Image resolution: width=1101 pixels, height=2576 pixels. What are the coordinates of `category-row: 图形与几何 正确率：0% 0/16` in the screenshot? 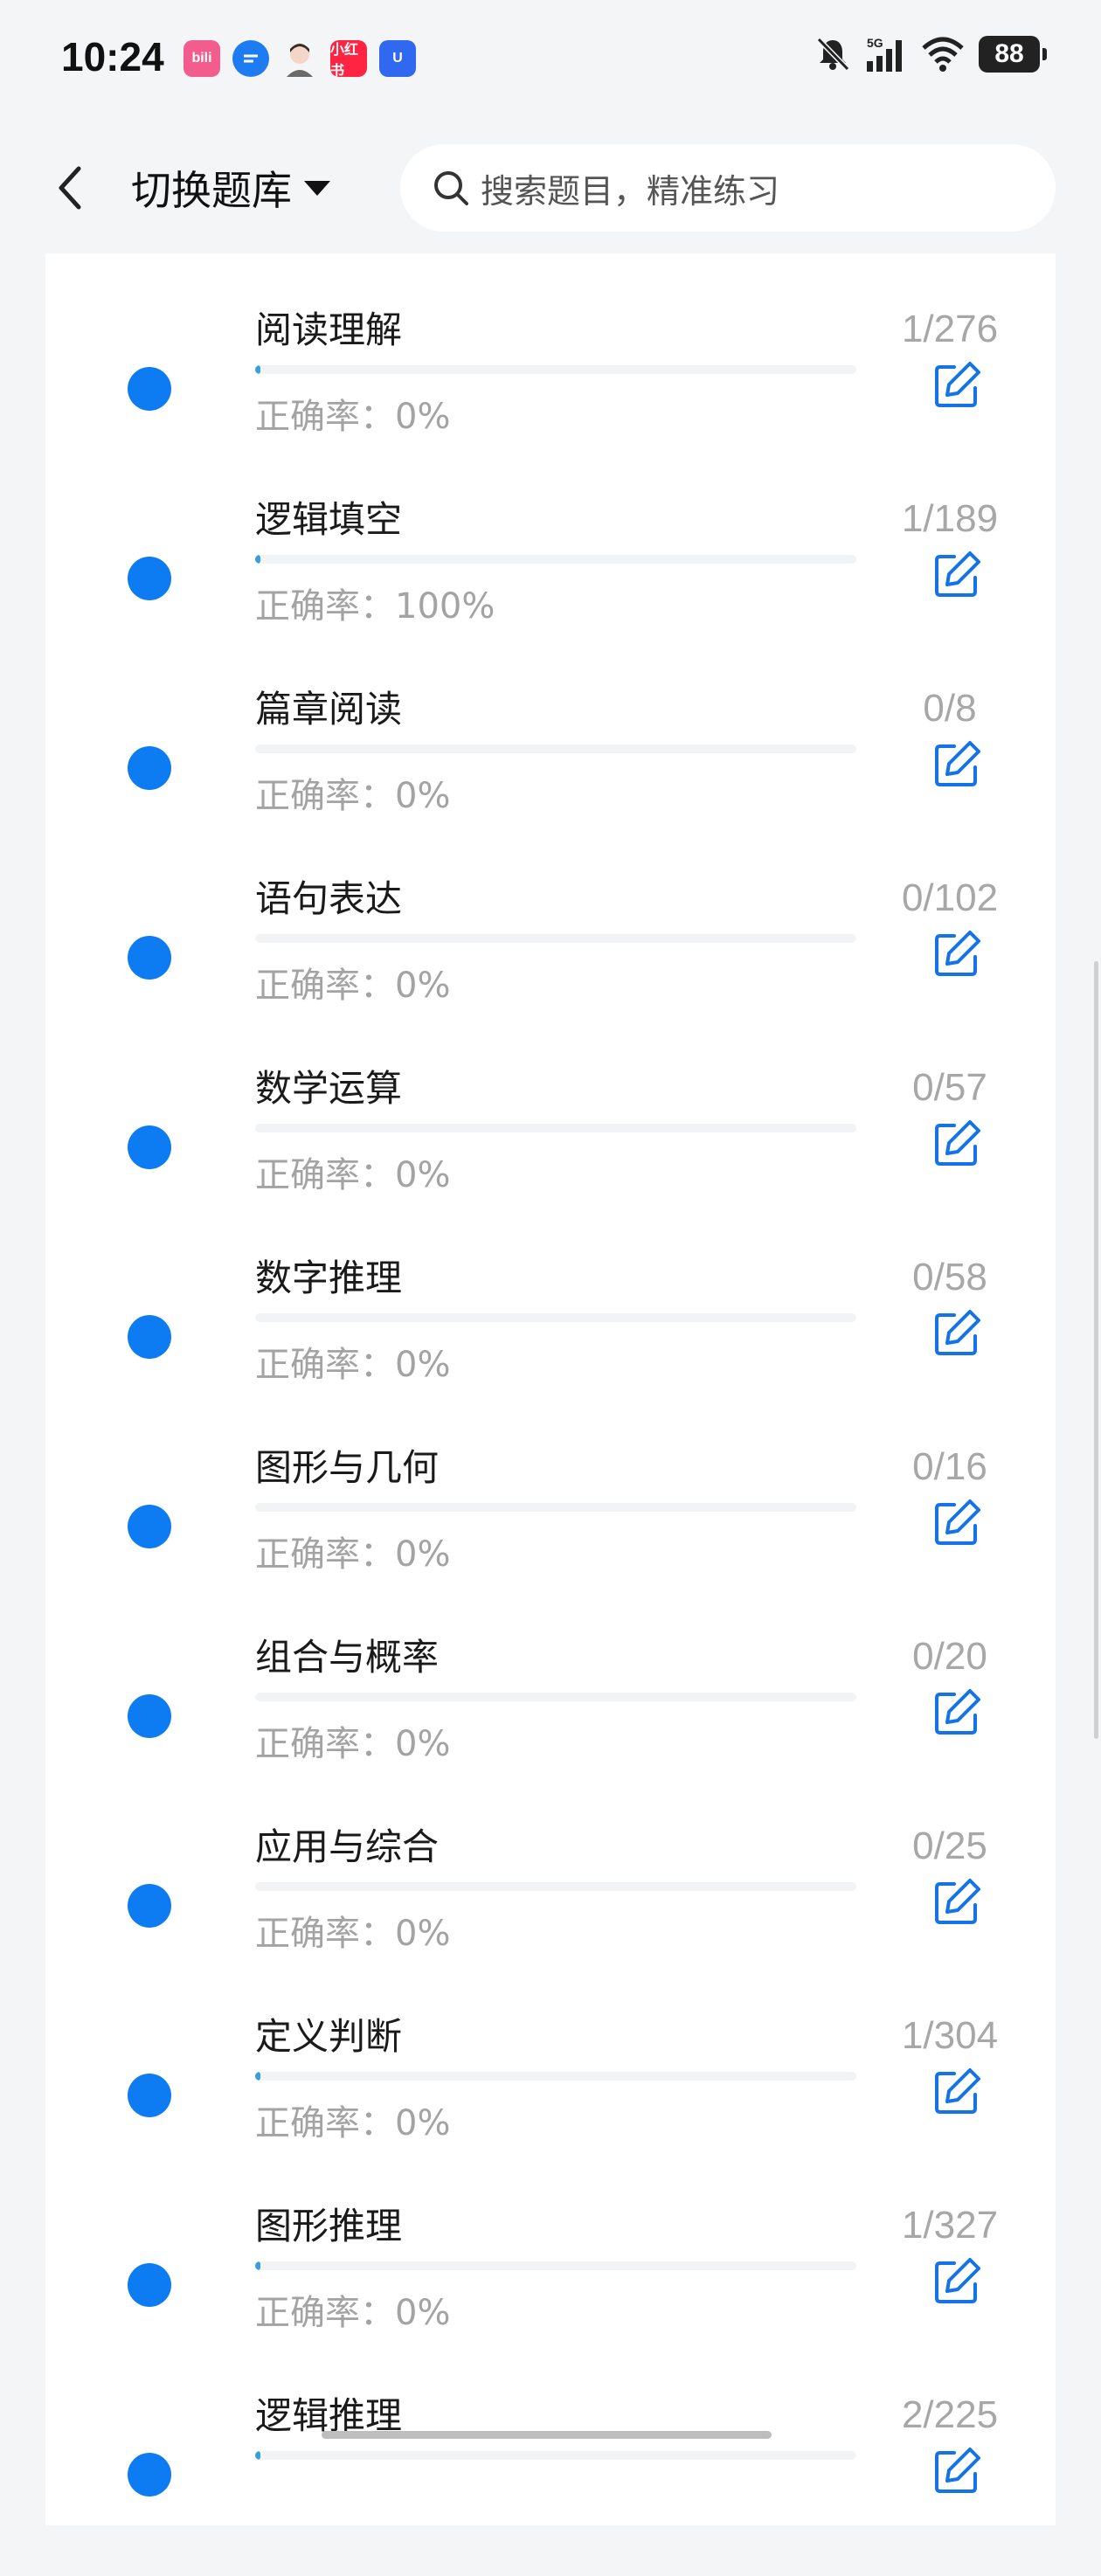 It's located at (550, 1533).